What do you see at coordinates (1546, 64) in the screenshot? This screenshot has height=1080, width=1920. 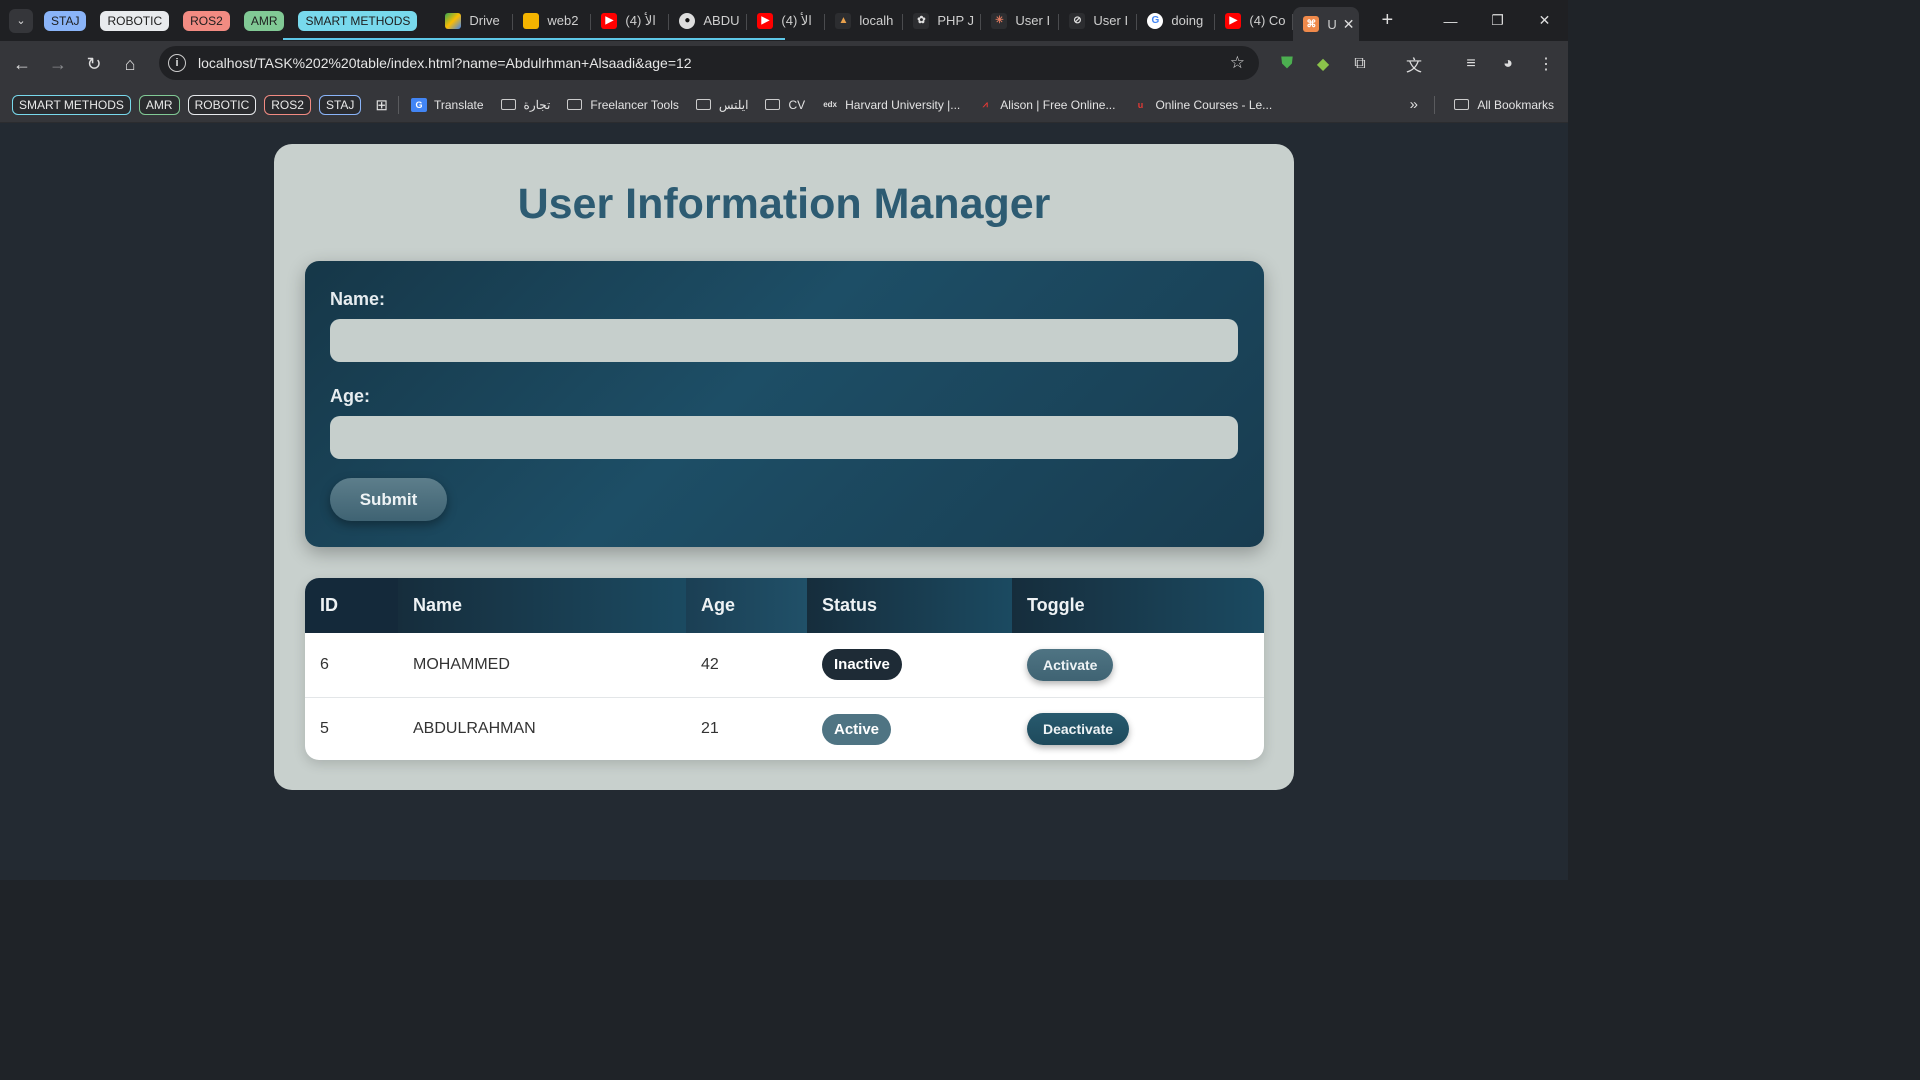 I see `menu-kebab-icon: ⋮` at bounding box center [1546, 64].